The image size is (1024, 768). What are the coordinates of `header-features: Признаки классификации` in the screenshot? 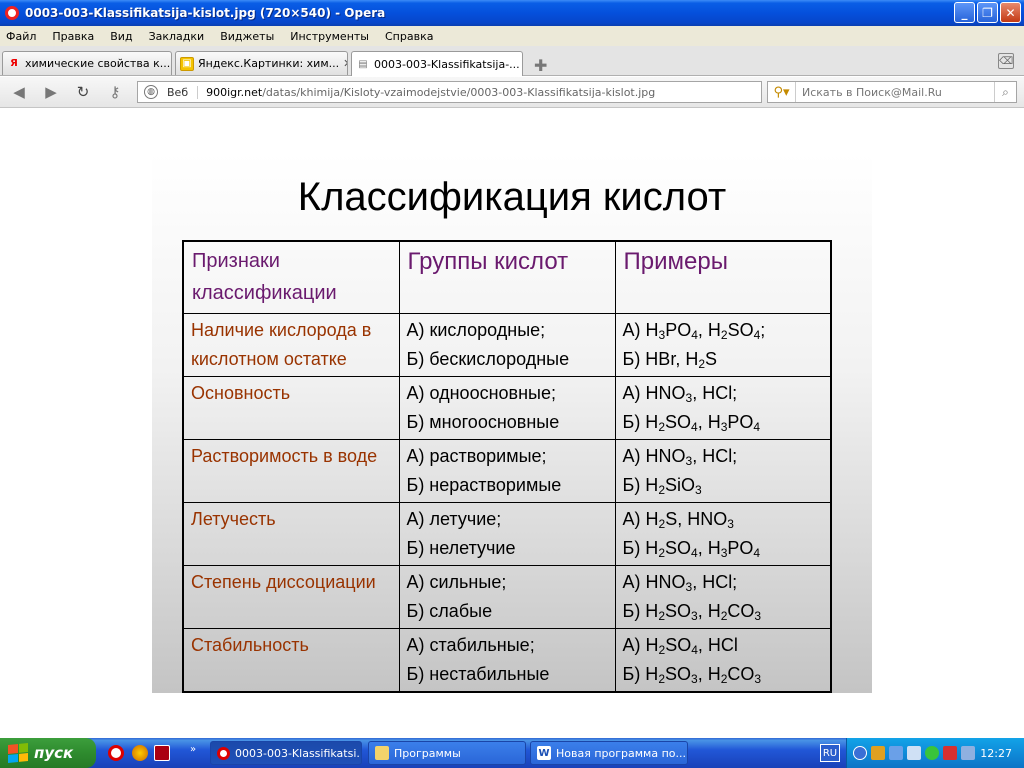 It's located at (291, 277).